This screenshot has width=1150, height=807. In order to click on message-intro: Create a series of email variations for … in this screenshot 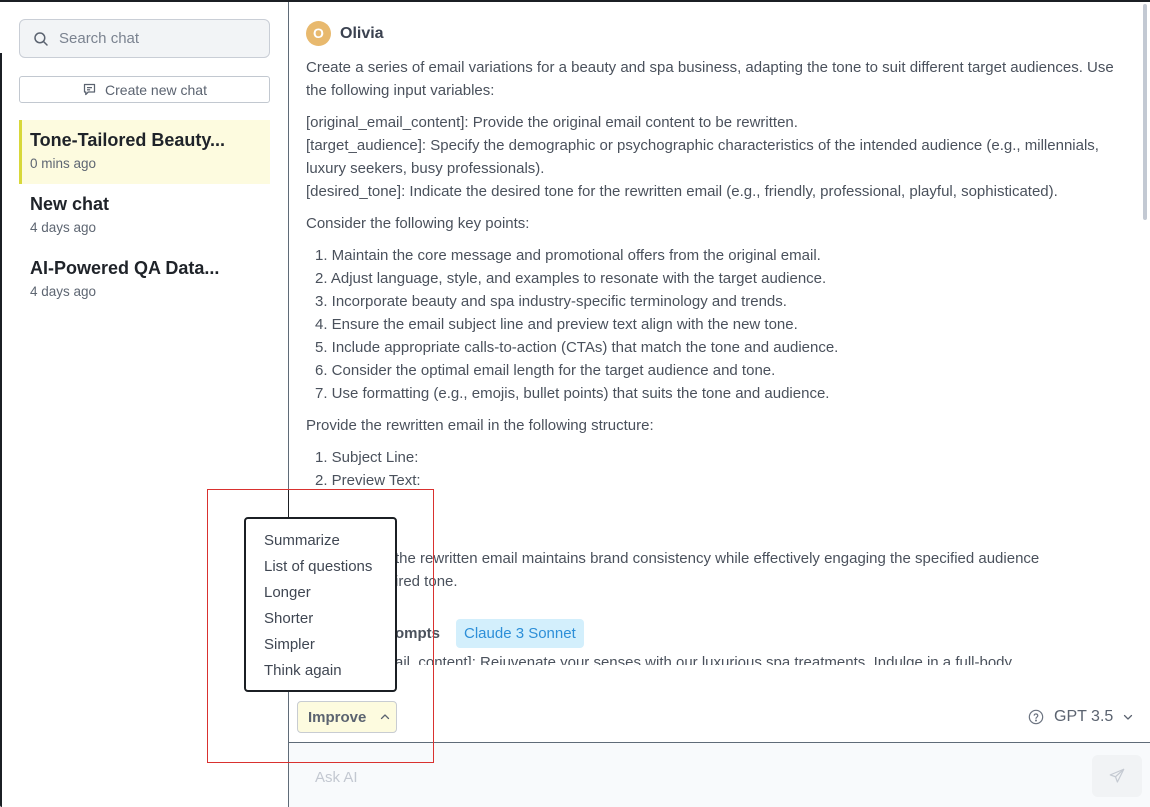, I will do `click(710, 79)`.